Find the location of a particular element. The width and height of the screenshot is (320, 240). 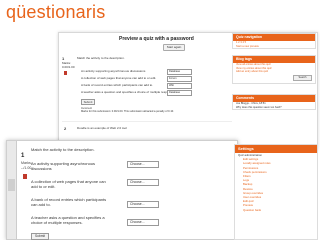

settings-item: Question bank is located at coordinates (276, 210).